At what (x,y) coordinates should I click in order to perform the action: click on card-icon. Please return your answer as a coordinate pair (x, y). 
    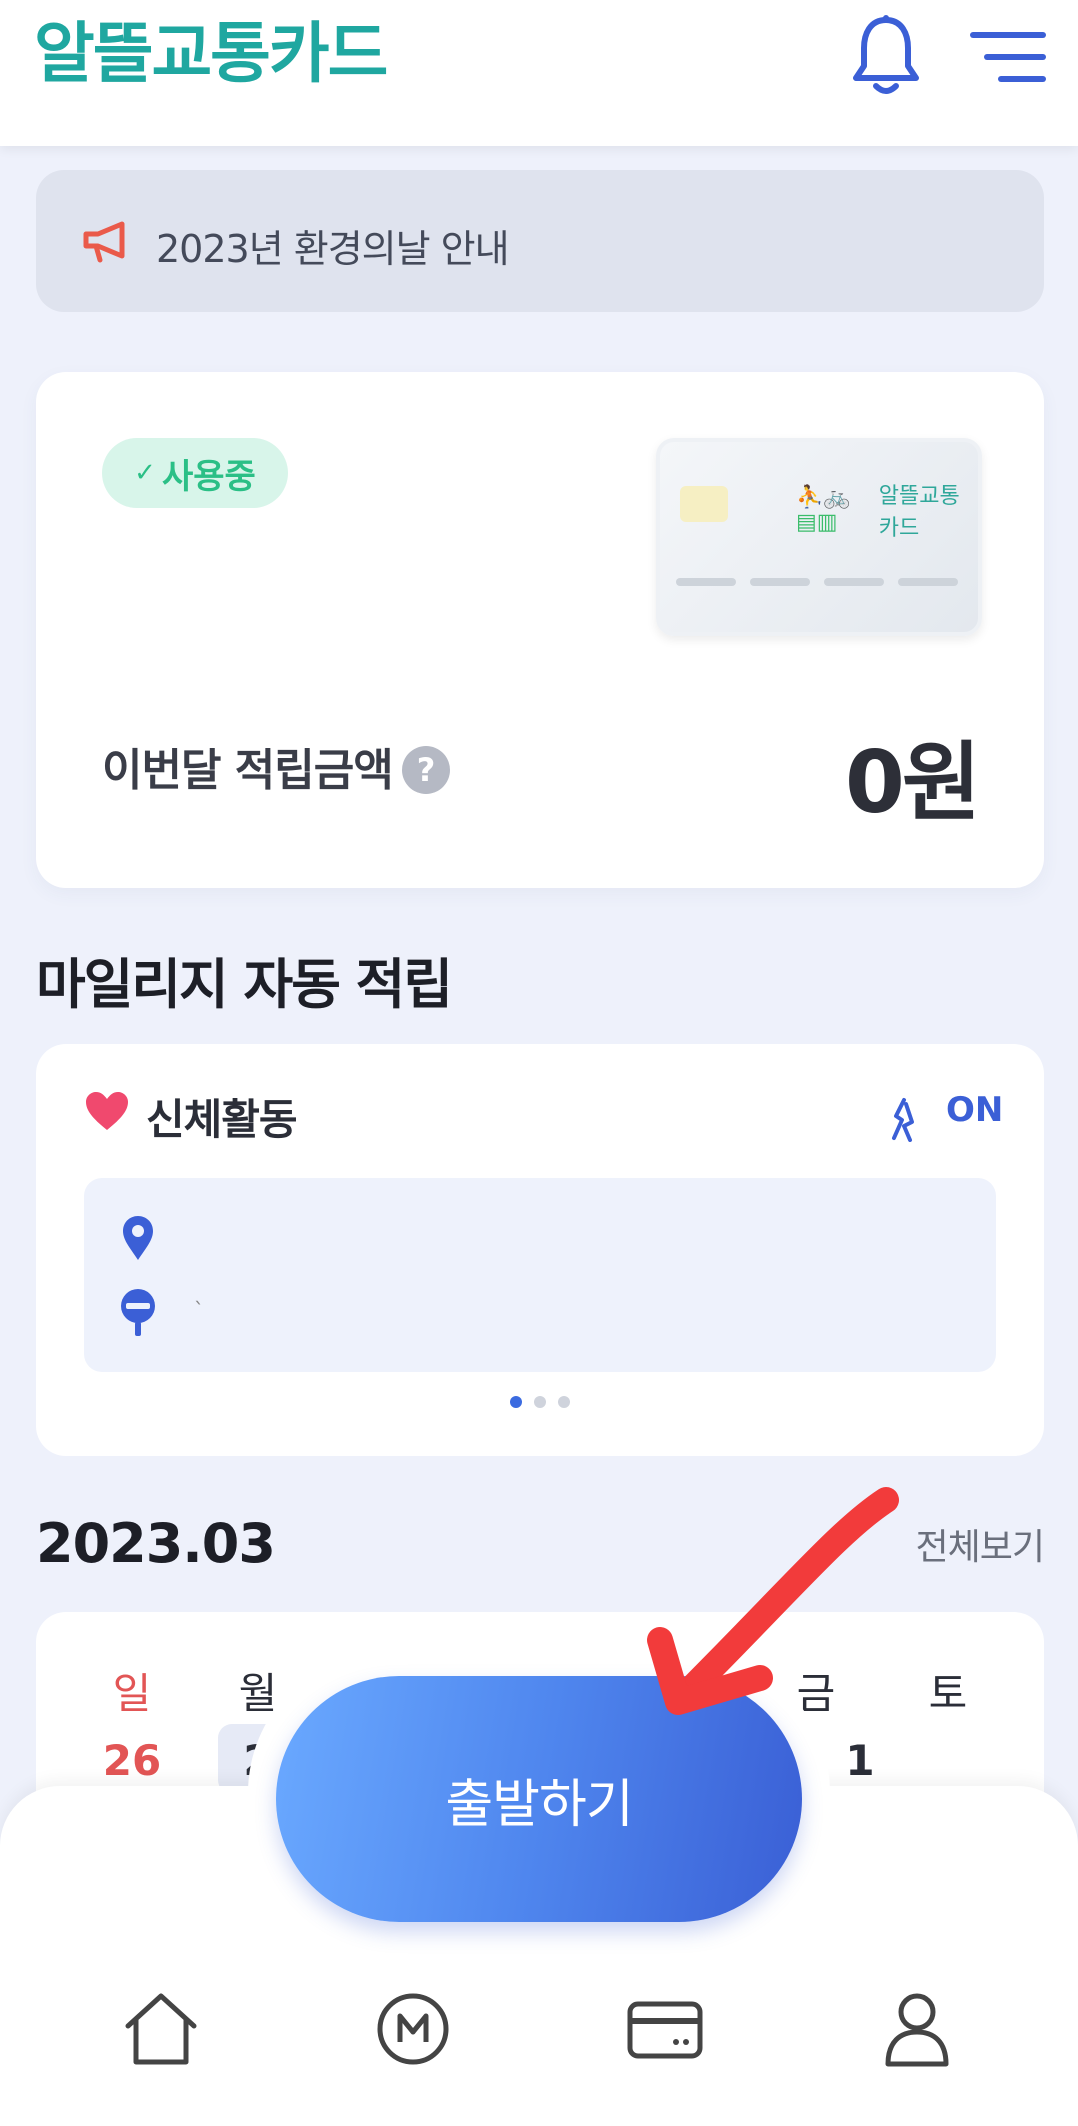
    Looking at the image, I should click on (665, 2029).